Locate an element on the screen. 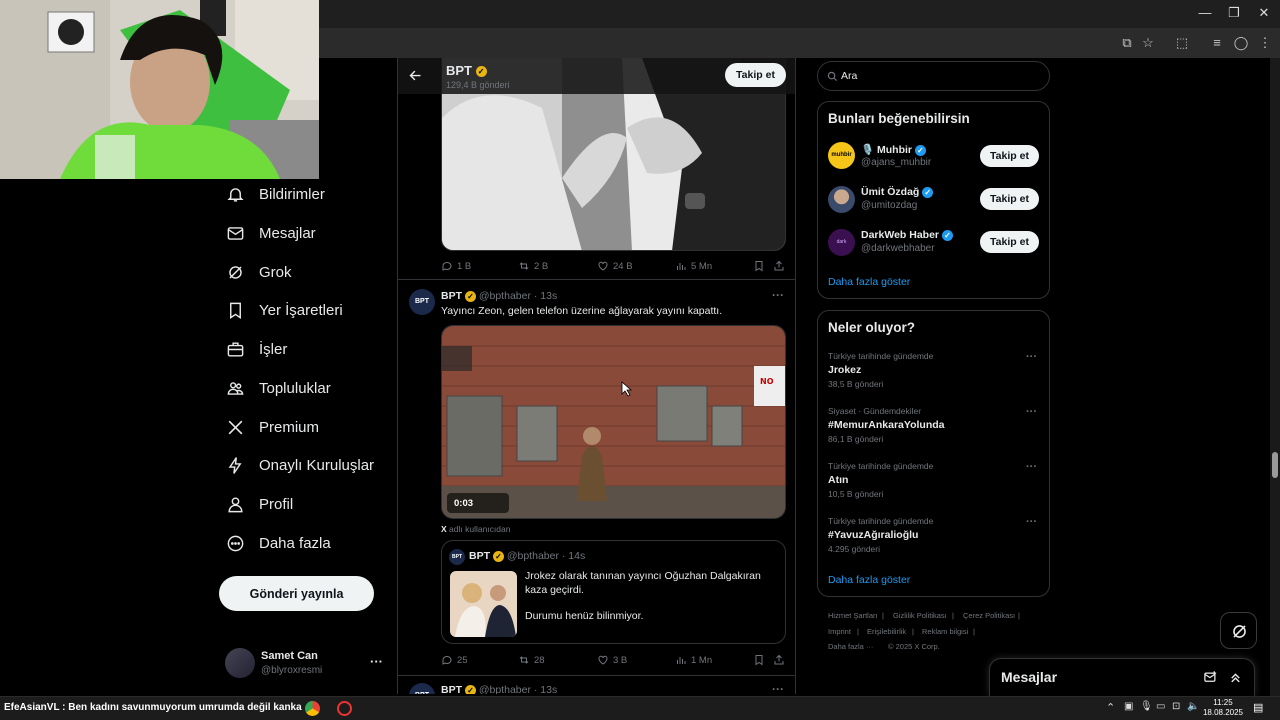 This screenshot has width=1280, height=720. footer-copyright: © 2025 X Corp. is located at coordinates (914, 646).